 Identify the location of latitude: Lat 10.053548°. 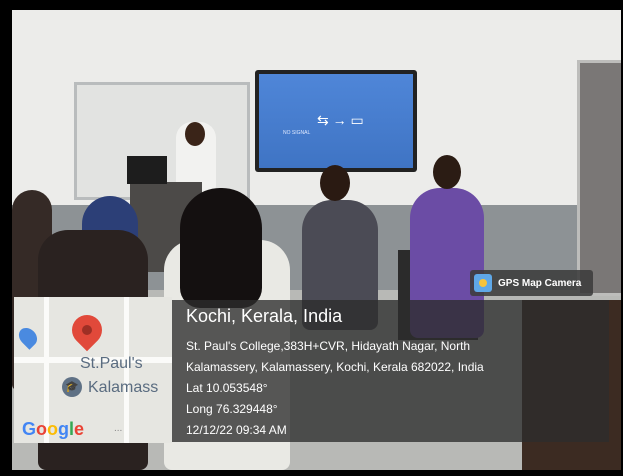
(227, 388).